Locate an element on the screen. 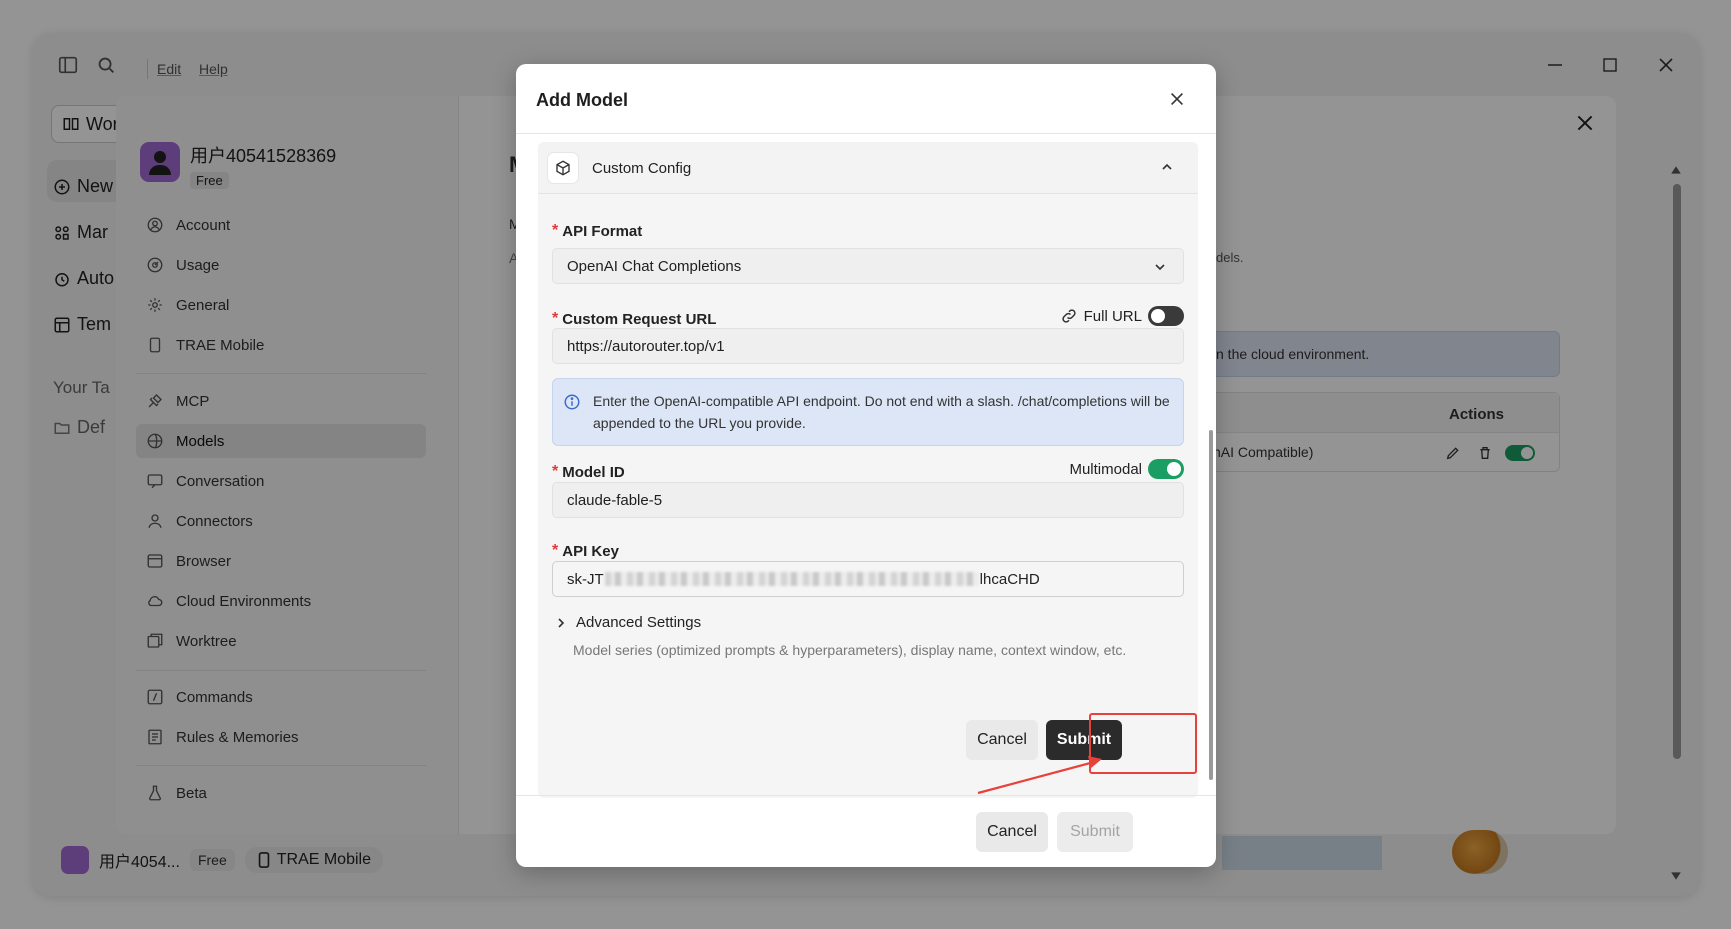 The width and height of the screenshot is (1731, 929). multimodal-toggle is located at coordinates (1166, 469).